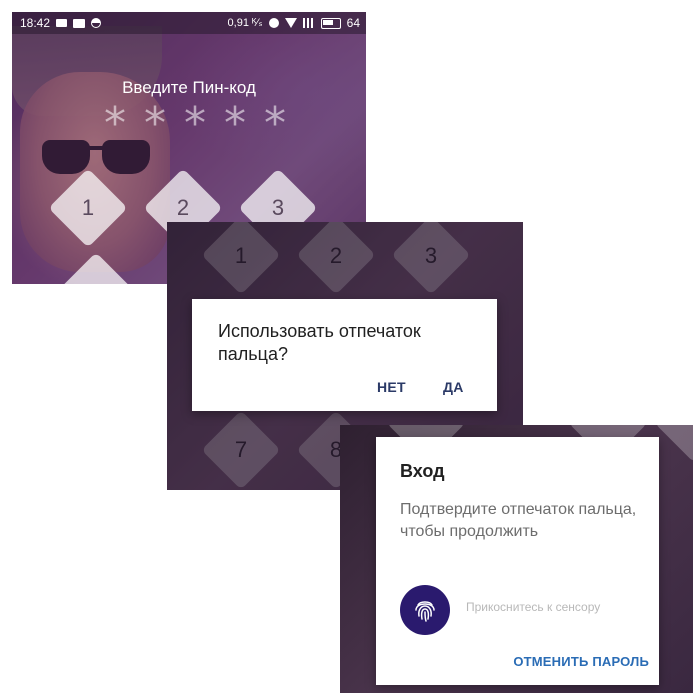  What do you see at coordinates (319, 342) in the screenshot?
I see `dialog-message: Использовать отпечаток пальца?` at bounding box center [319, 342].